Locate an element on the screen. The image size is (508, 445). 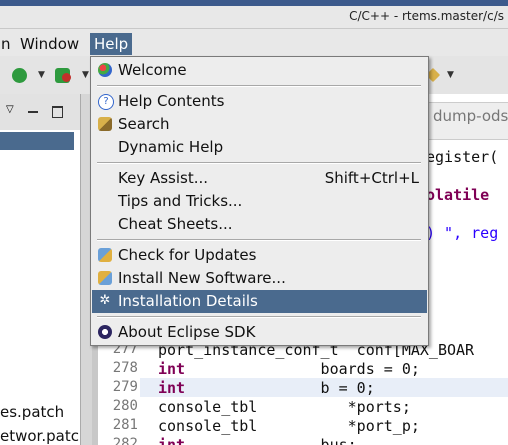
menu-item-label: About Eclipse SDK is located at coordinates (187, 332).